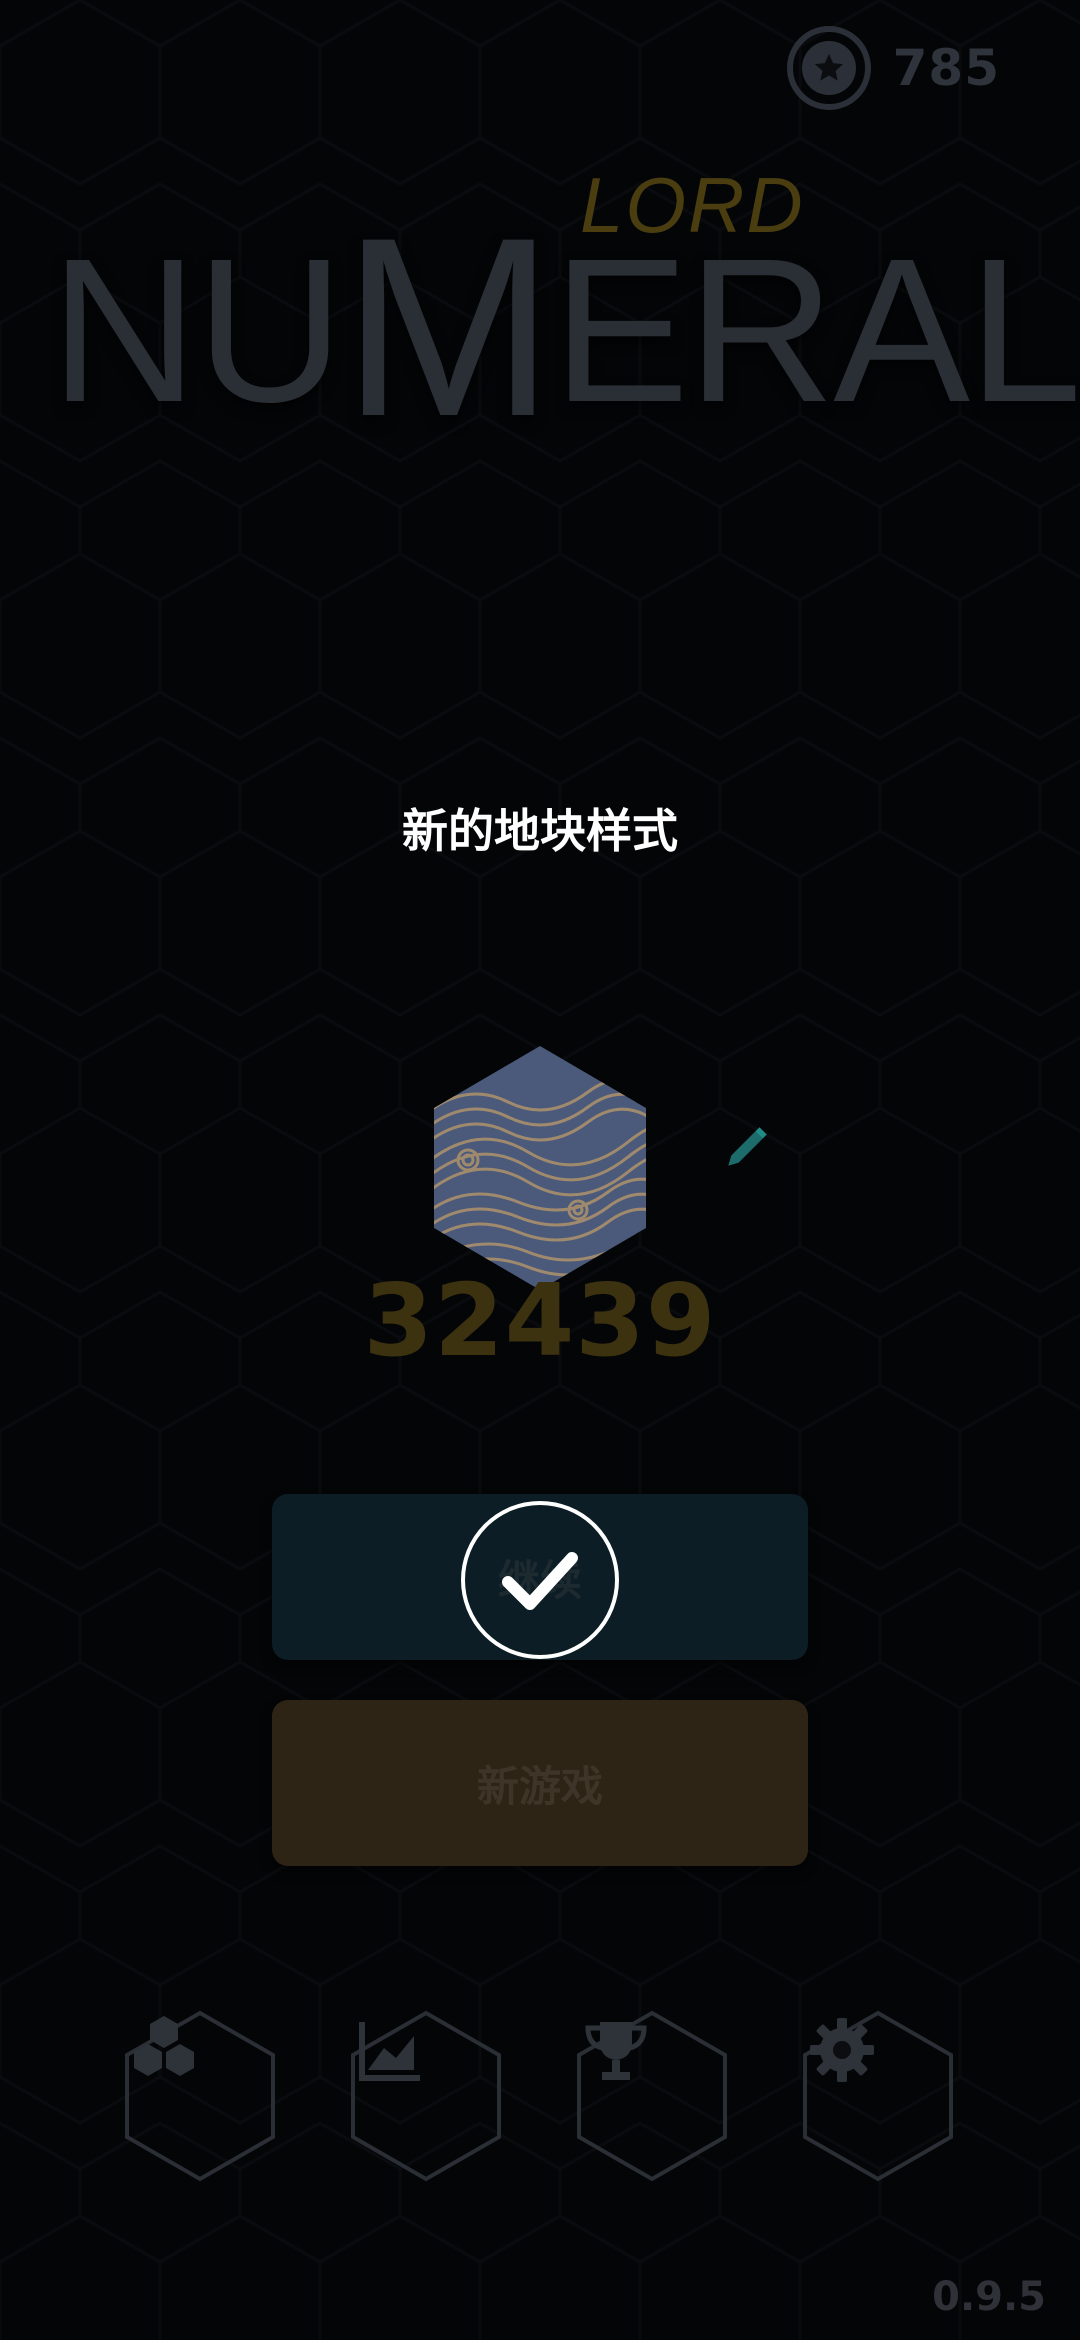 The image size is (1080, 2340). I want to click on confirm-checkmark-button, so click(540, 1580).